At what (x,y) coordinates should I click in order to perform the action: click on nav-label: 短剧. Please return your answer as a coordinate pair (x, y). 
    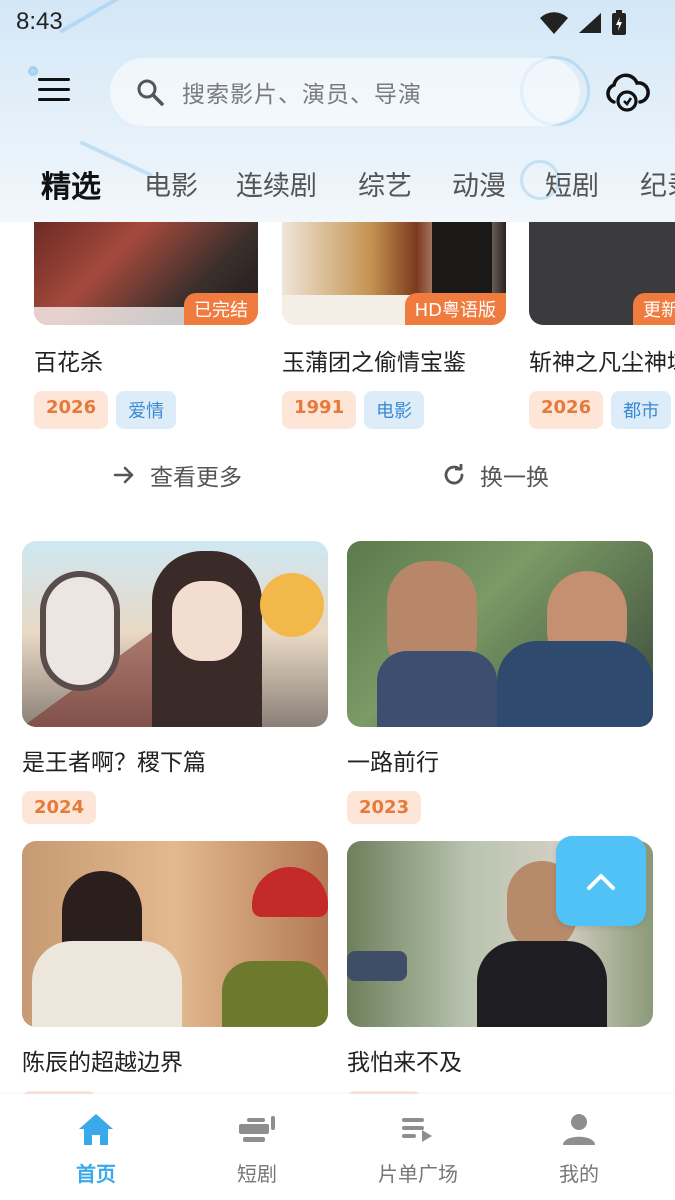
    Looking at the image, I should click on (257, 1174).